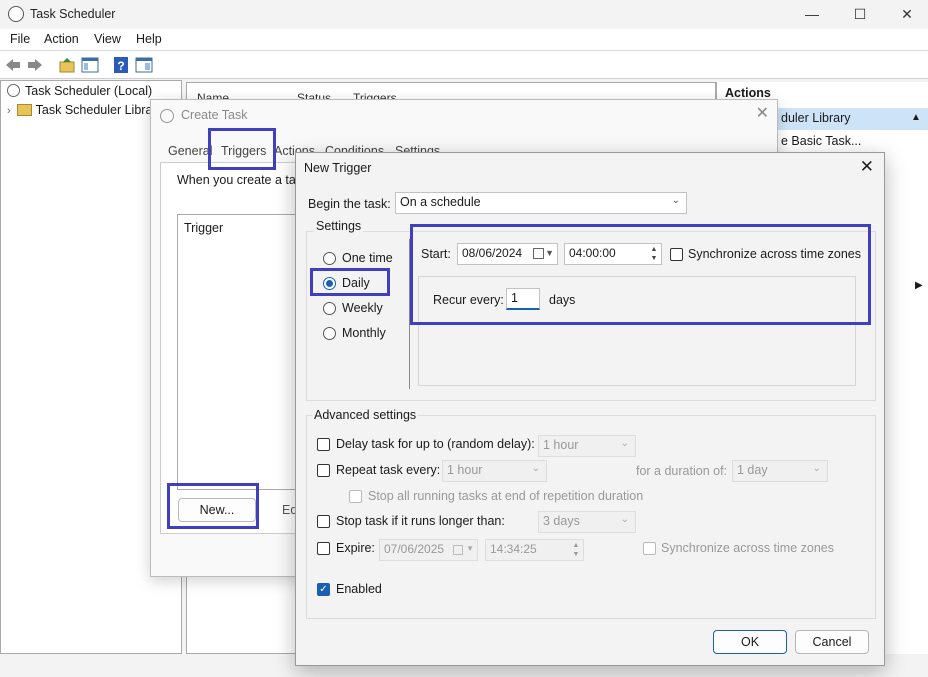 The width and height of the screenshot is (928, 677). What do you see at coordinates (576, 554) in the screenshot?
I see `spin-down-icon: ▼` at bounding box center [576, 554].